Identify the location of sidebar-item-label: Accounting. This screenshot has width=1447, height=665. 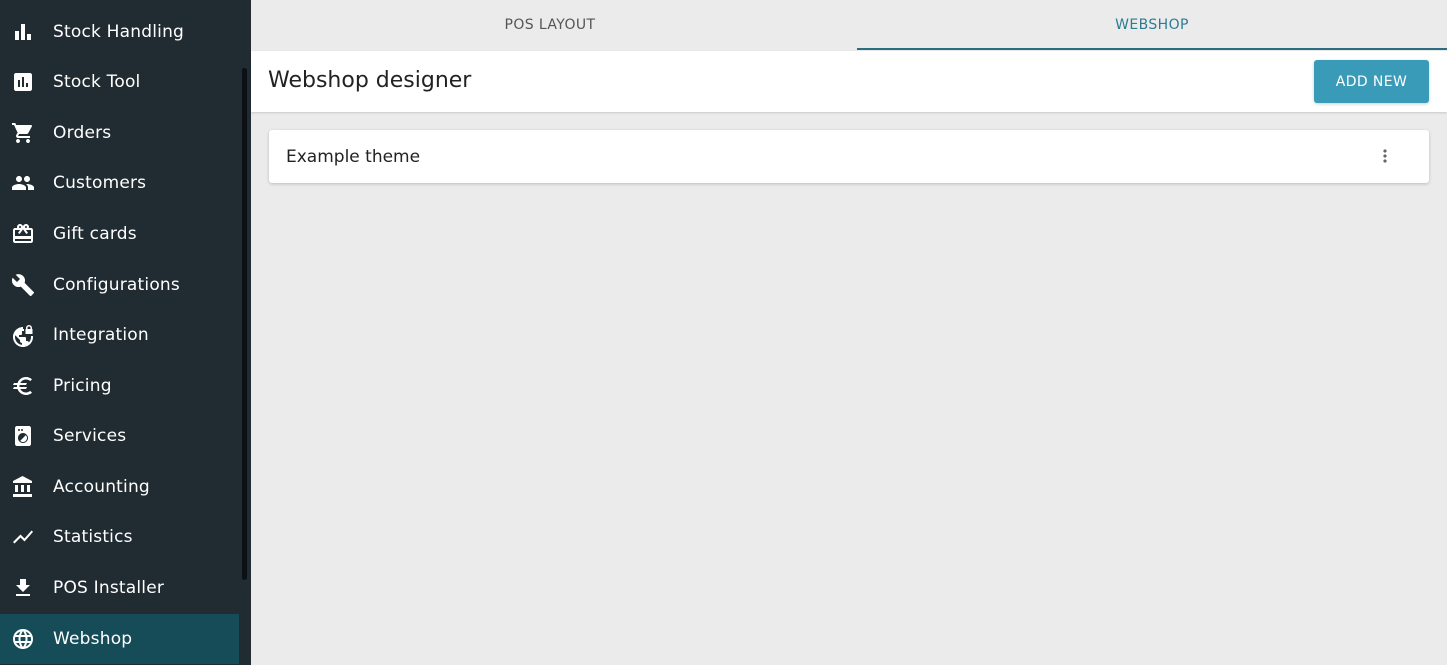
(101, 487).